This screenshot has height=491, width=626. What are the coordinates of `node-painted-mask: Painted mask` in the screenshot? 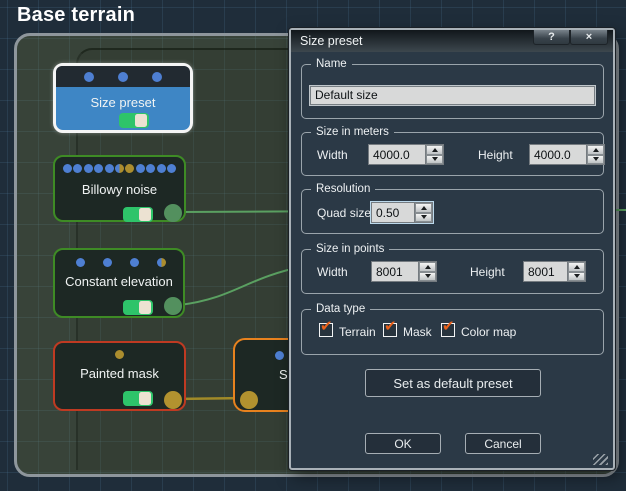 It's located at (119, 376).